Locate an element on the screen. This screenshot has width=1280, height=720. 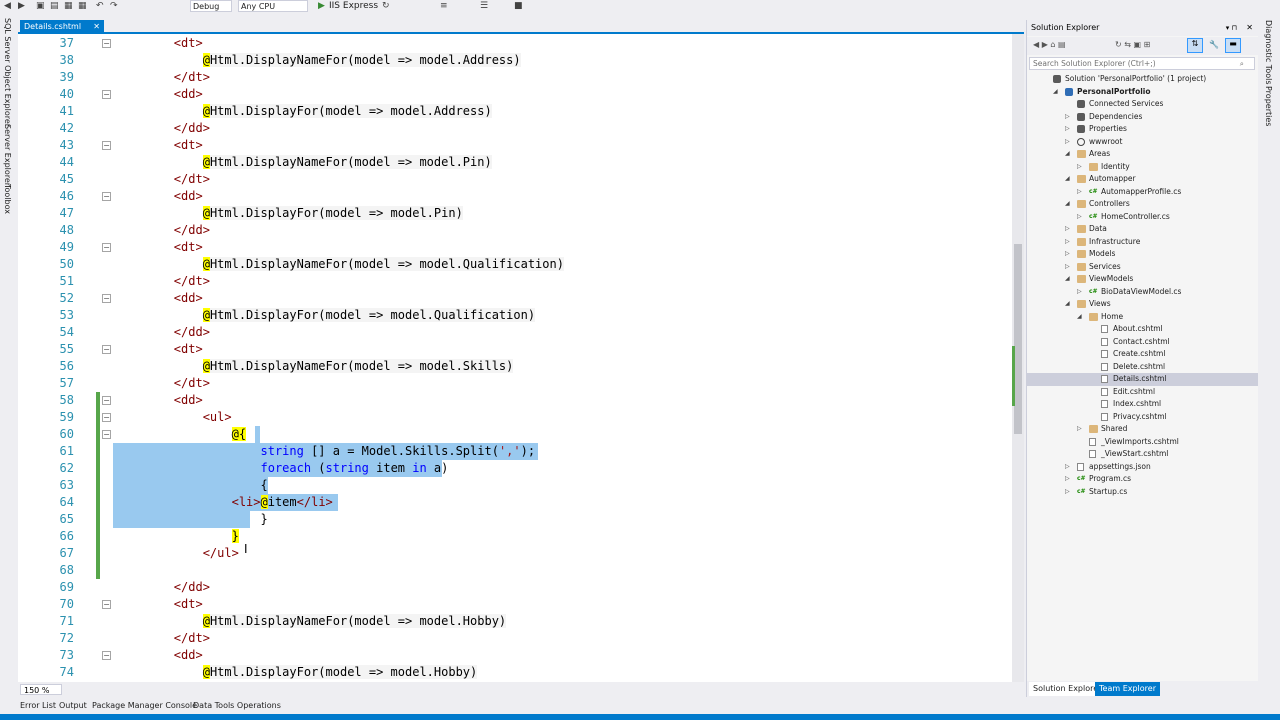
diagnostic-tools-tab: Diagnostic Tools is located at coordinates (1268, 52).